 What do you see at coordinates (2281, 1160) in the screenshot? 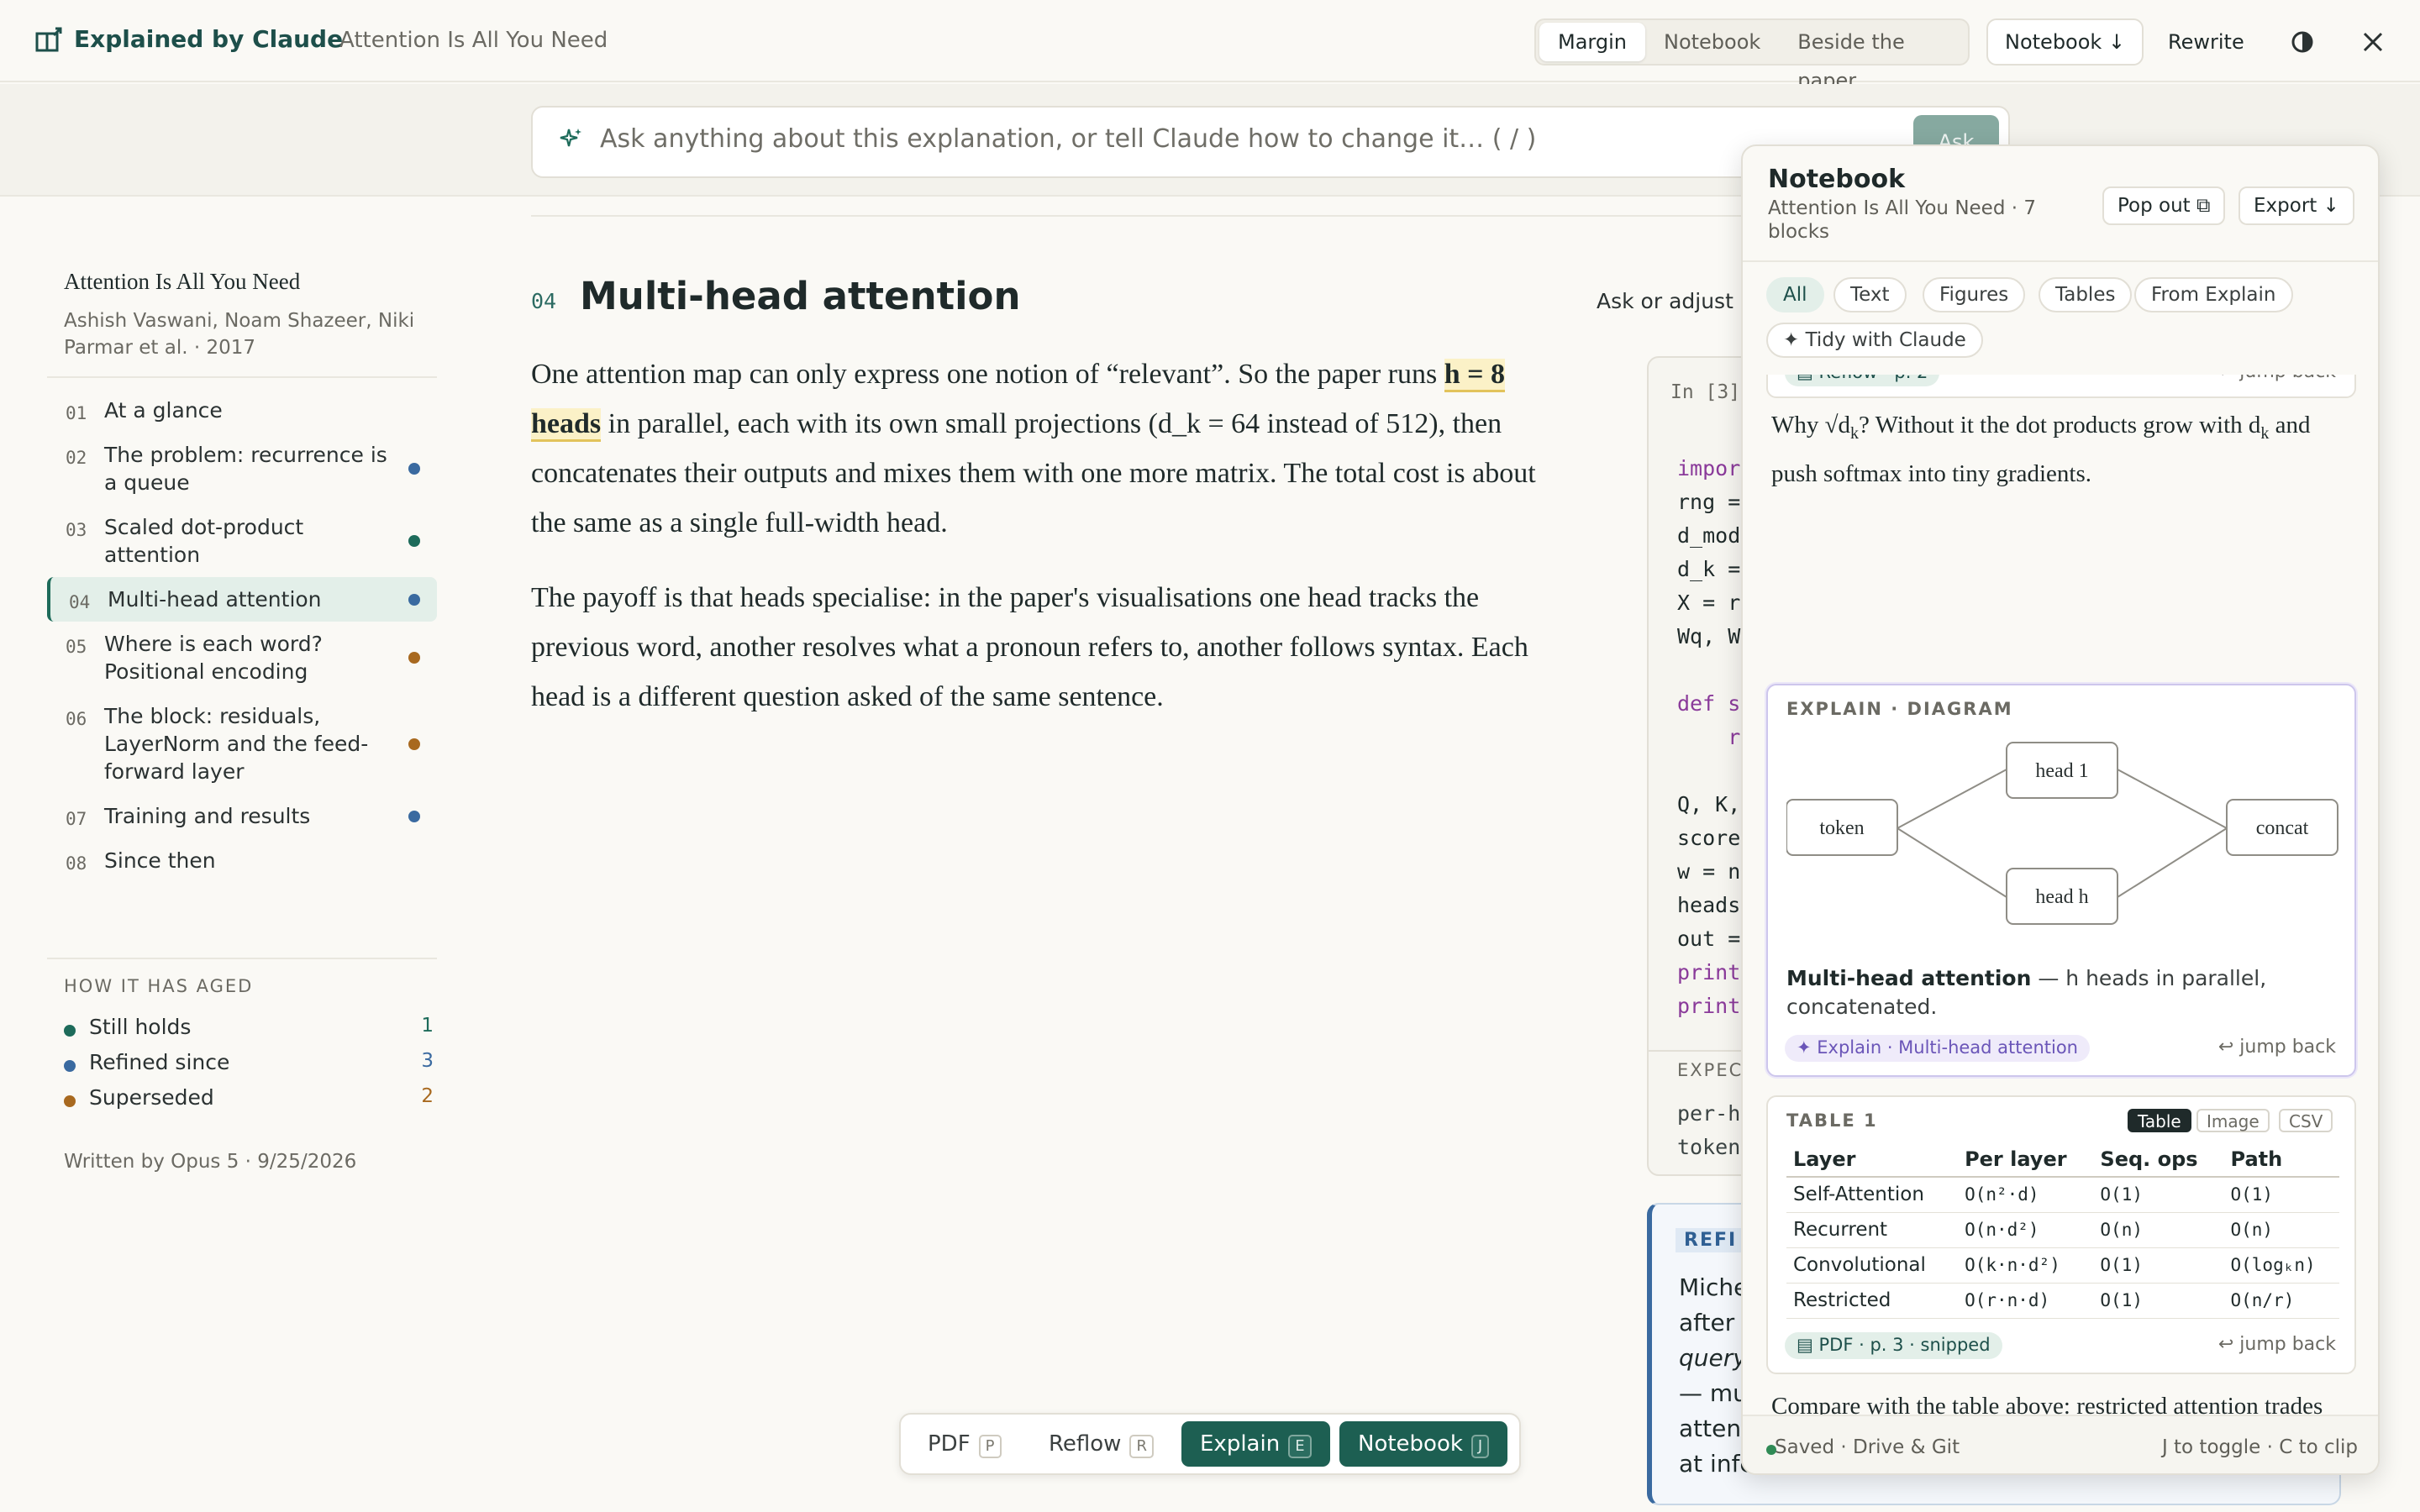
I see `table-header-cell: Path` at bounding box center [2281, 1160].